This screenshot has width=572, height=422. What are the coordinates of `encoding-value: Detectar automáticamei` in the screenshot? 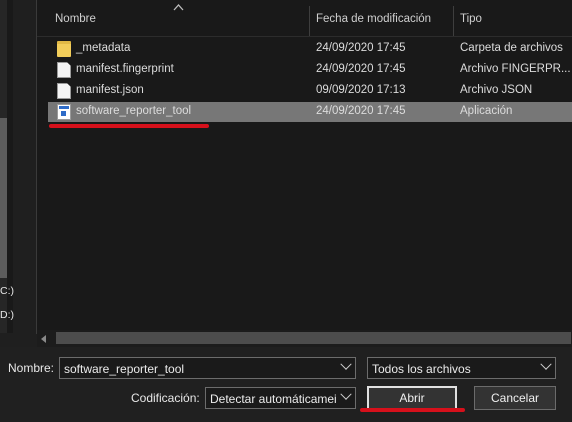 It's located at (273, 399).